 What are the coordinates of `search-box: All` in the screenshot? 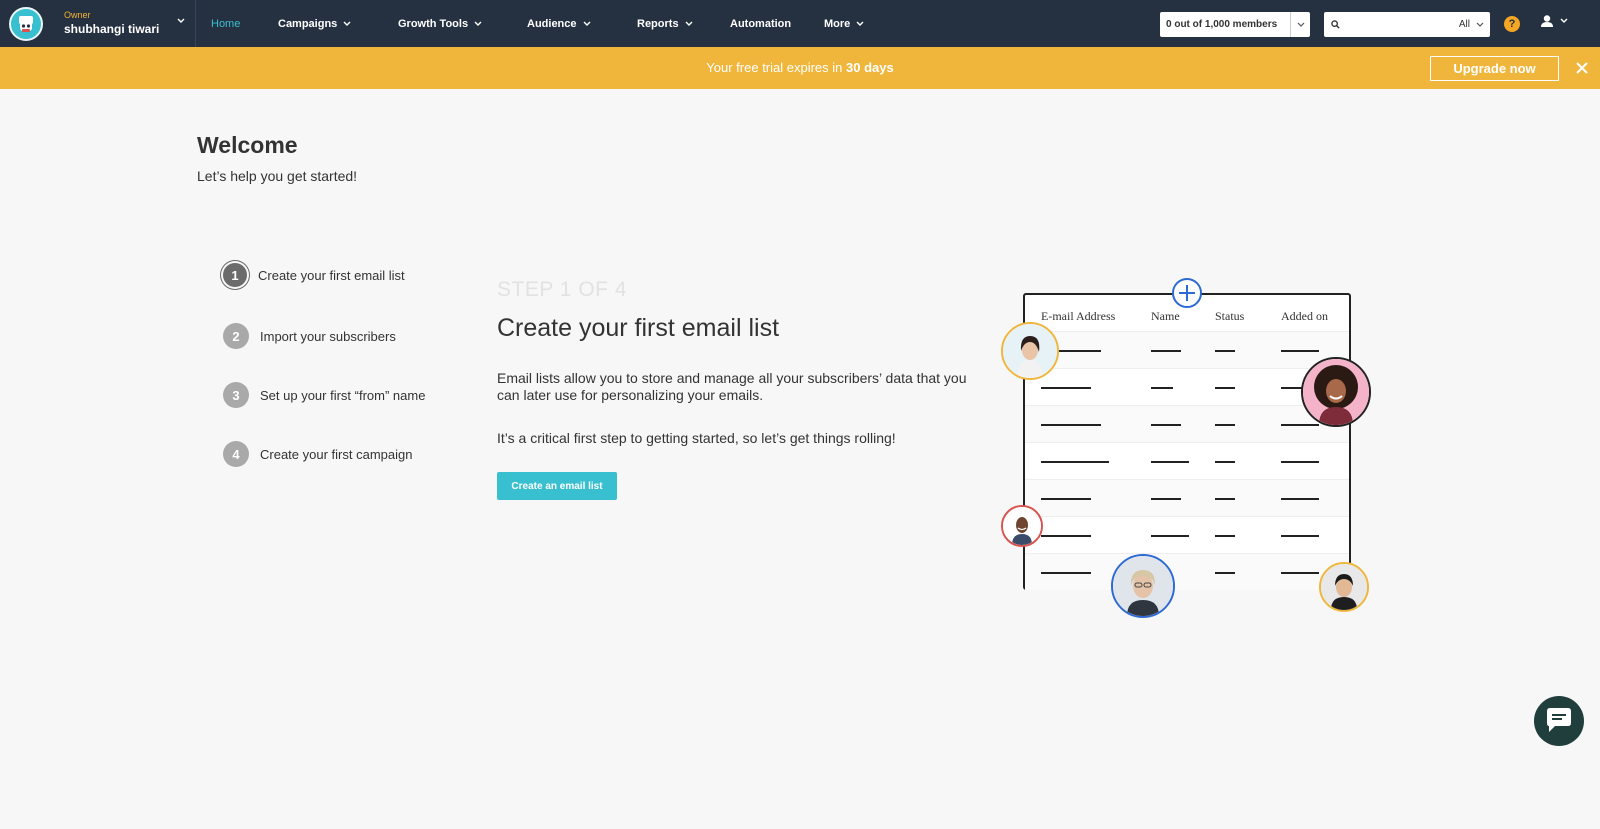 It's located at (1407, 24).